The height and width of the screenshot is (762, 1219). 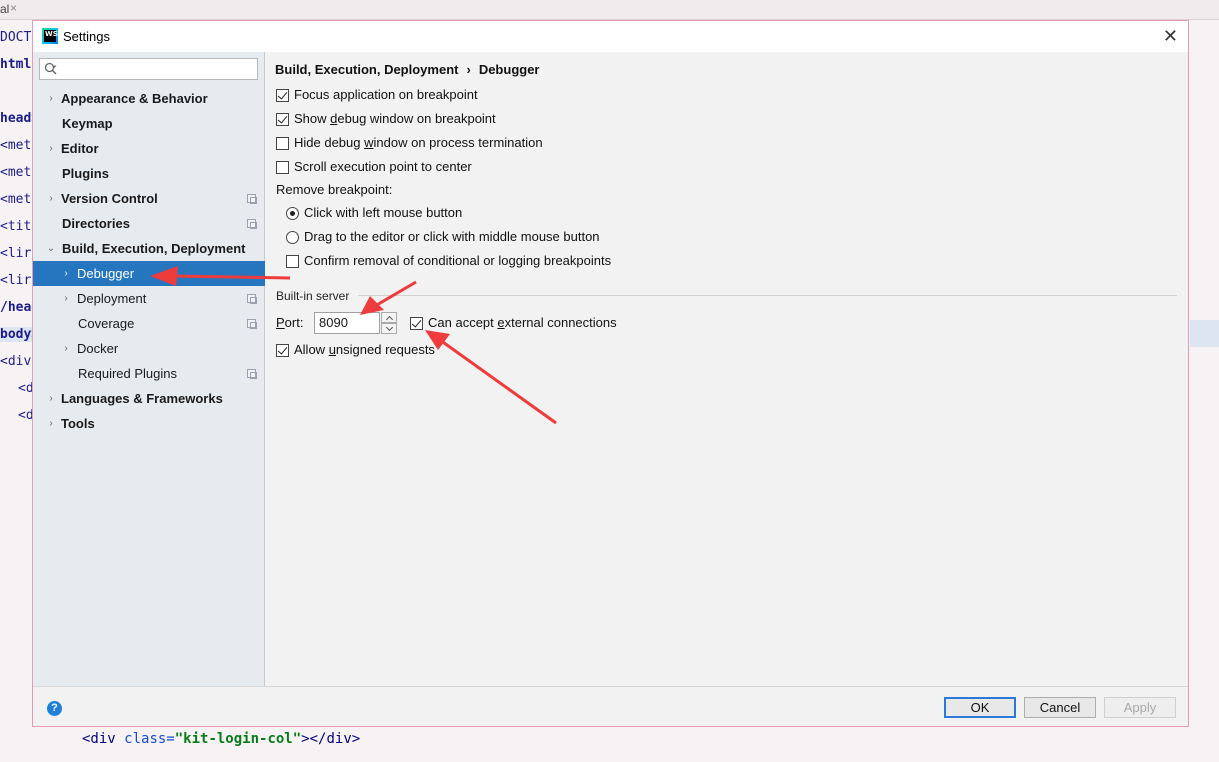 I want to click on cancel-button: Cancel, so click(x=1060, y=707).